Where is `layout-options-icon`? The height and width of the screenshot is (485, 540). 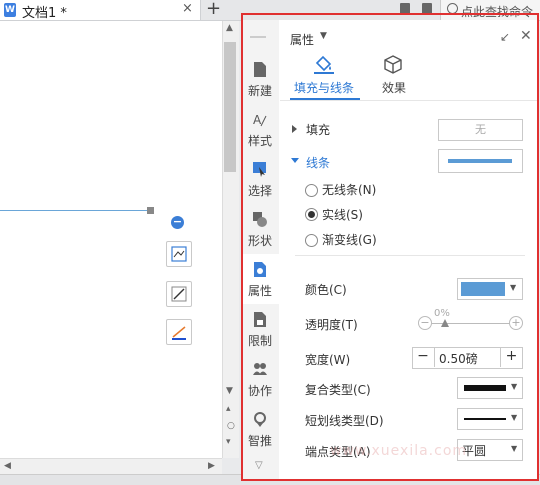
layout-options-icon is located at coordinates (179, 254).